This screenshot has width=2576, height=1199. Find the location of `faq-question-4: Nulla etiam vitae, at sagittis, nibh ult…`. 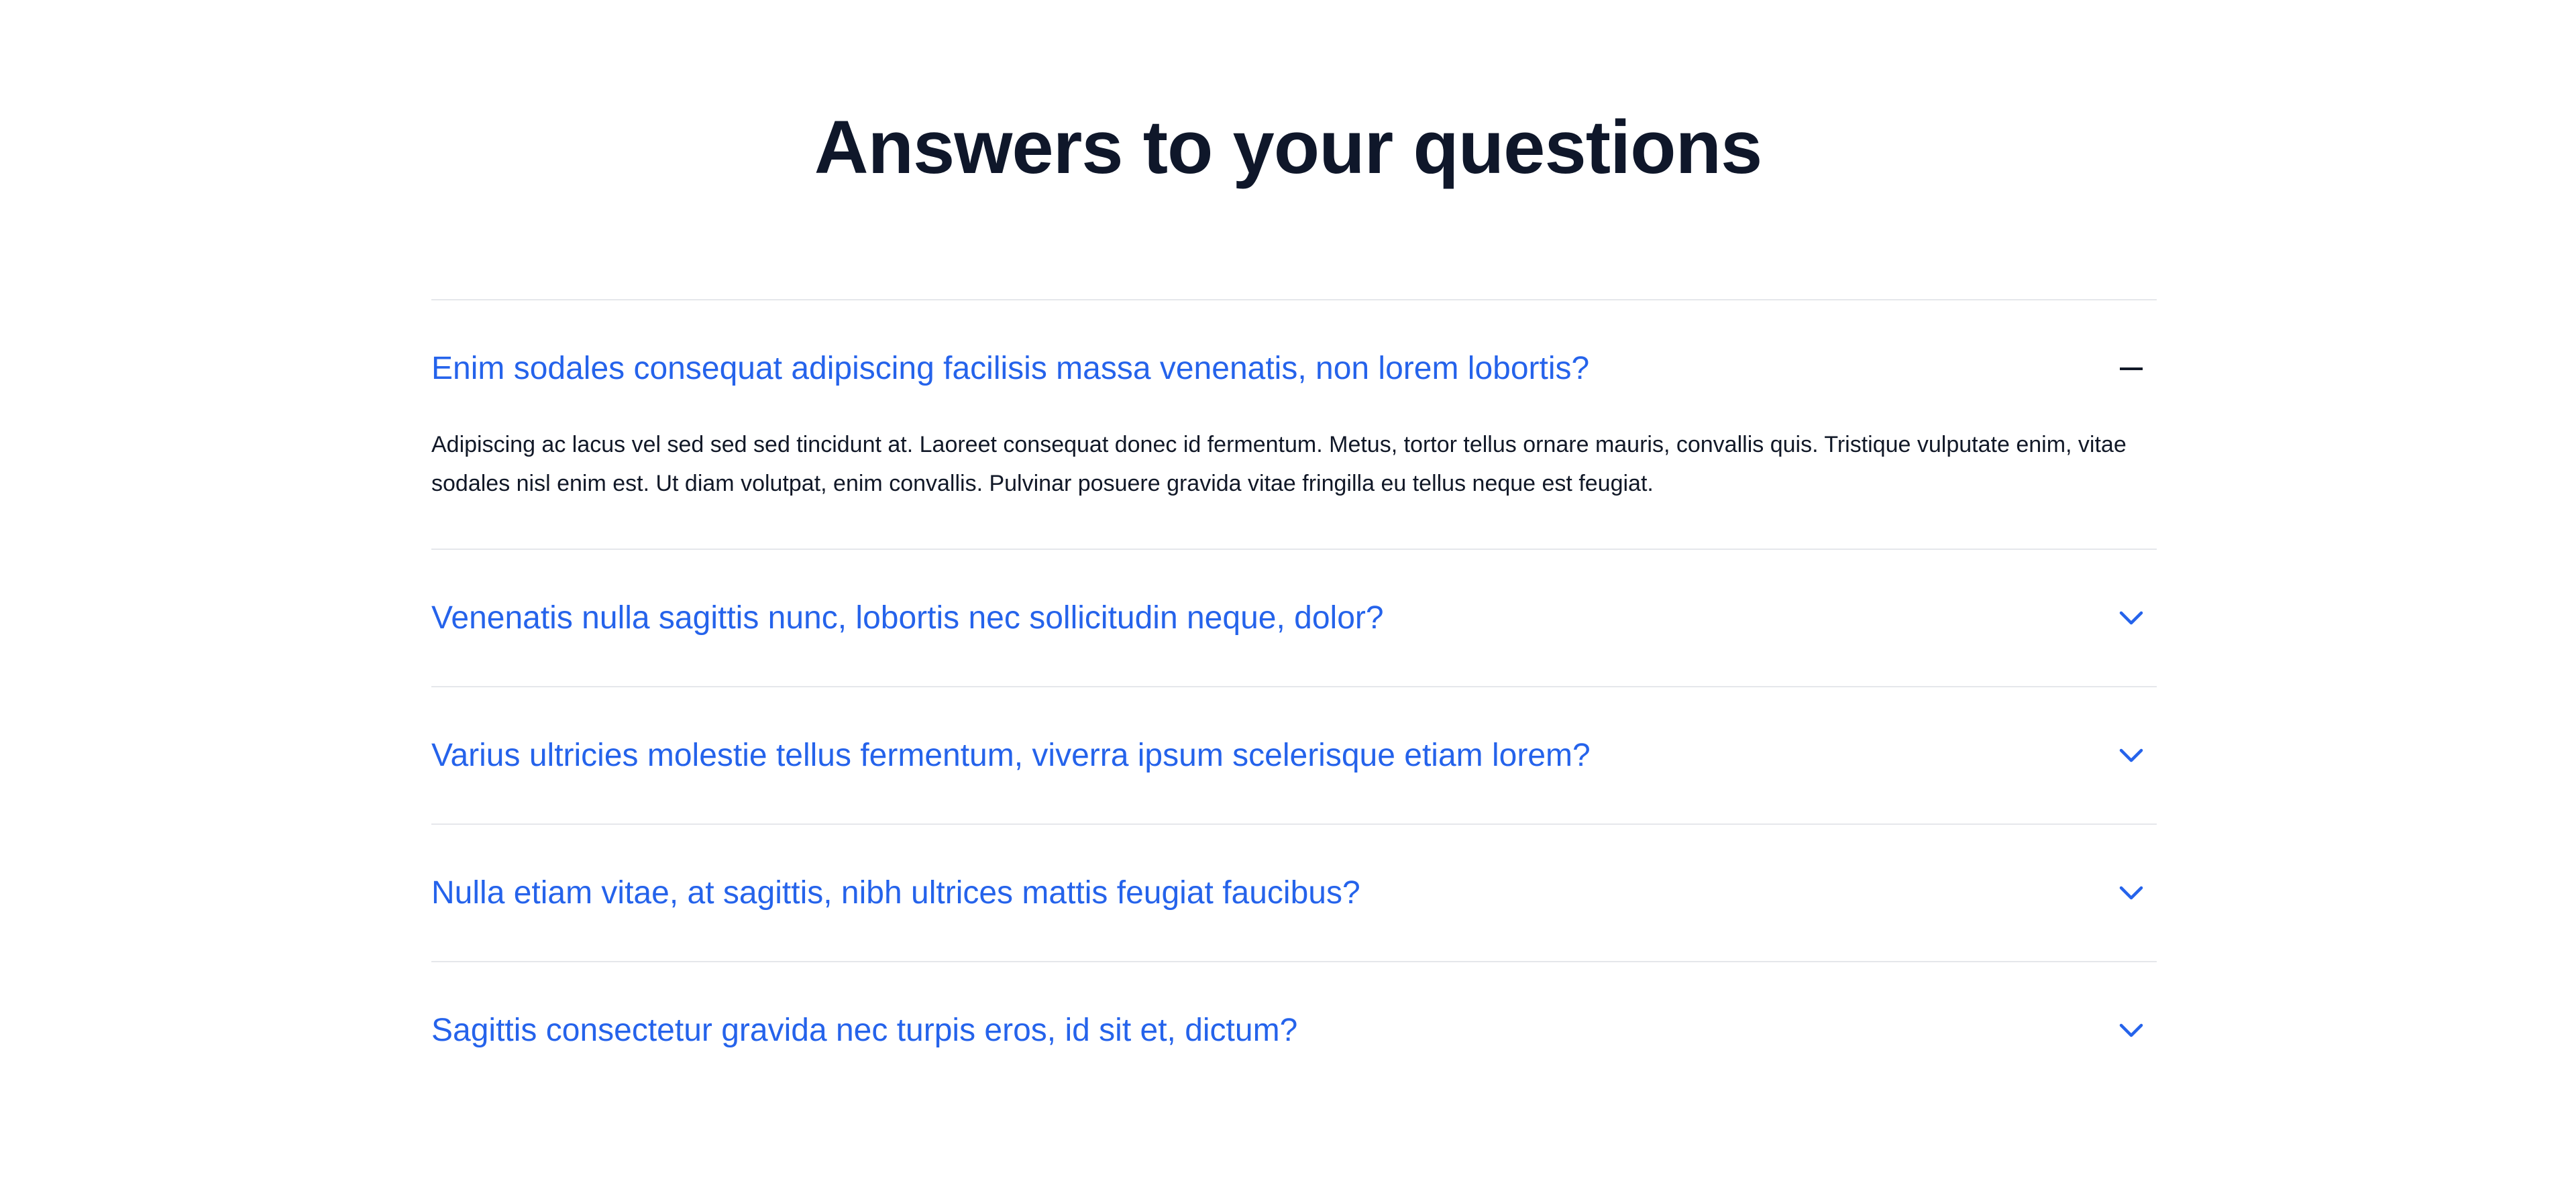

faq-question-4: Nulla etiam vitae, at sagittis, nibh ult… is located at coordinates (895, 892).